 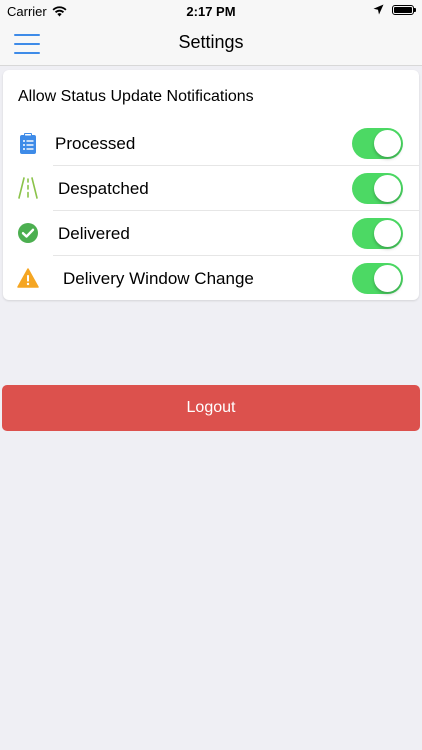 What do you see at coordinates (103, 188) in the screenshot?
I see `setting-label-despatched: Despatched` at bounding box center [103, 188].